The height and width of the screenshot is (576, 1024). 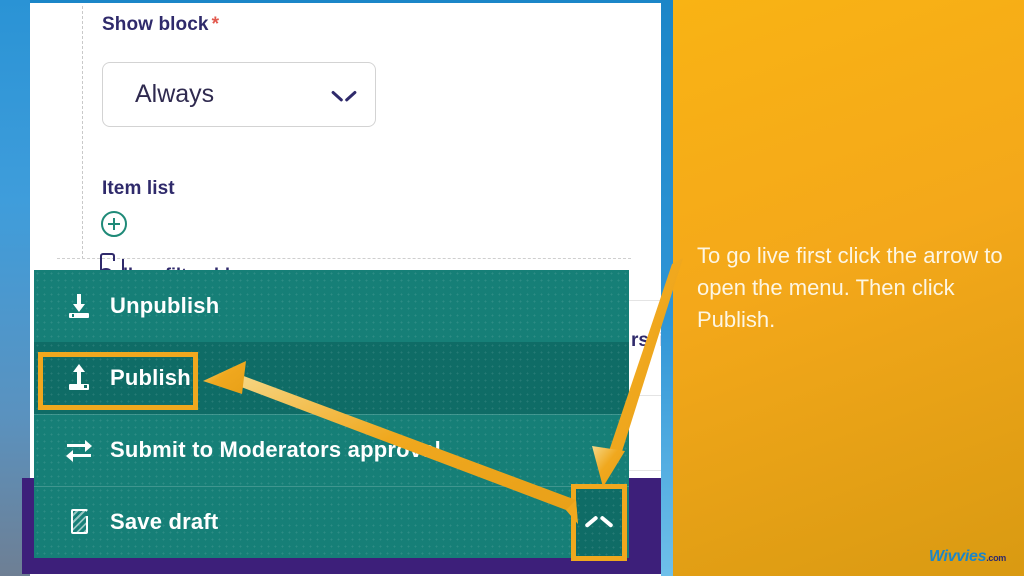 I want to click on chevron-down-icon, so click(x=344, y=94).